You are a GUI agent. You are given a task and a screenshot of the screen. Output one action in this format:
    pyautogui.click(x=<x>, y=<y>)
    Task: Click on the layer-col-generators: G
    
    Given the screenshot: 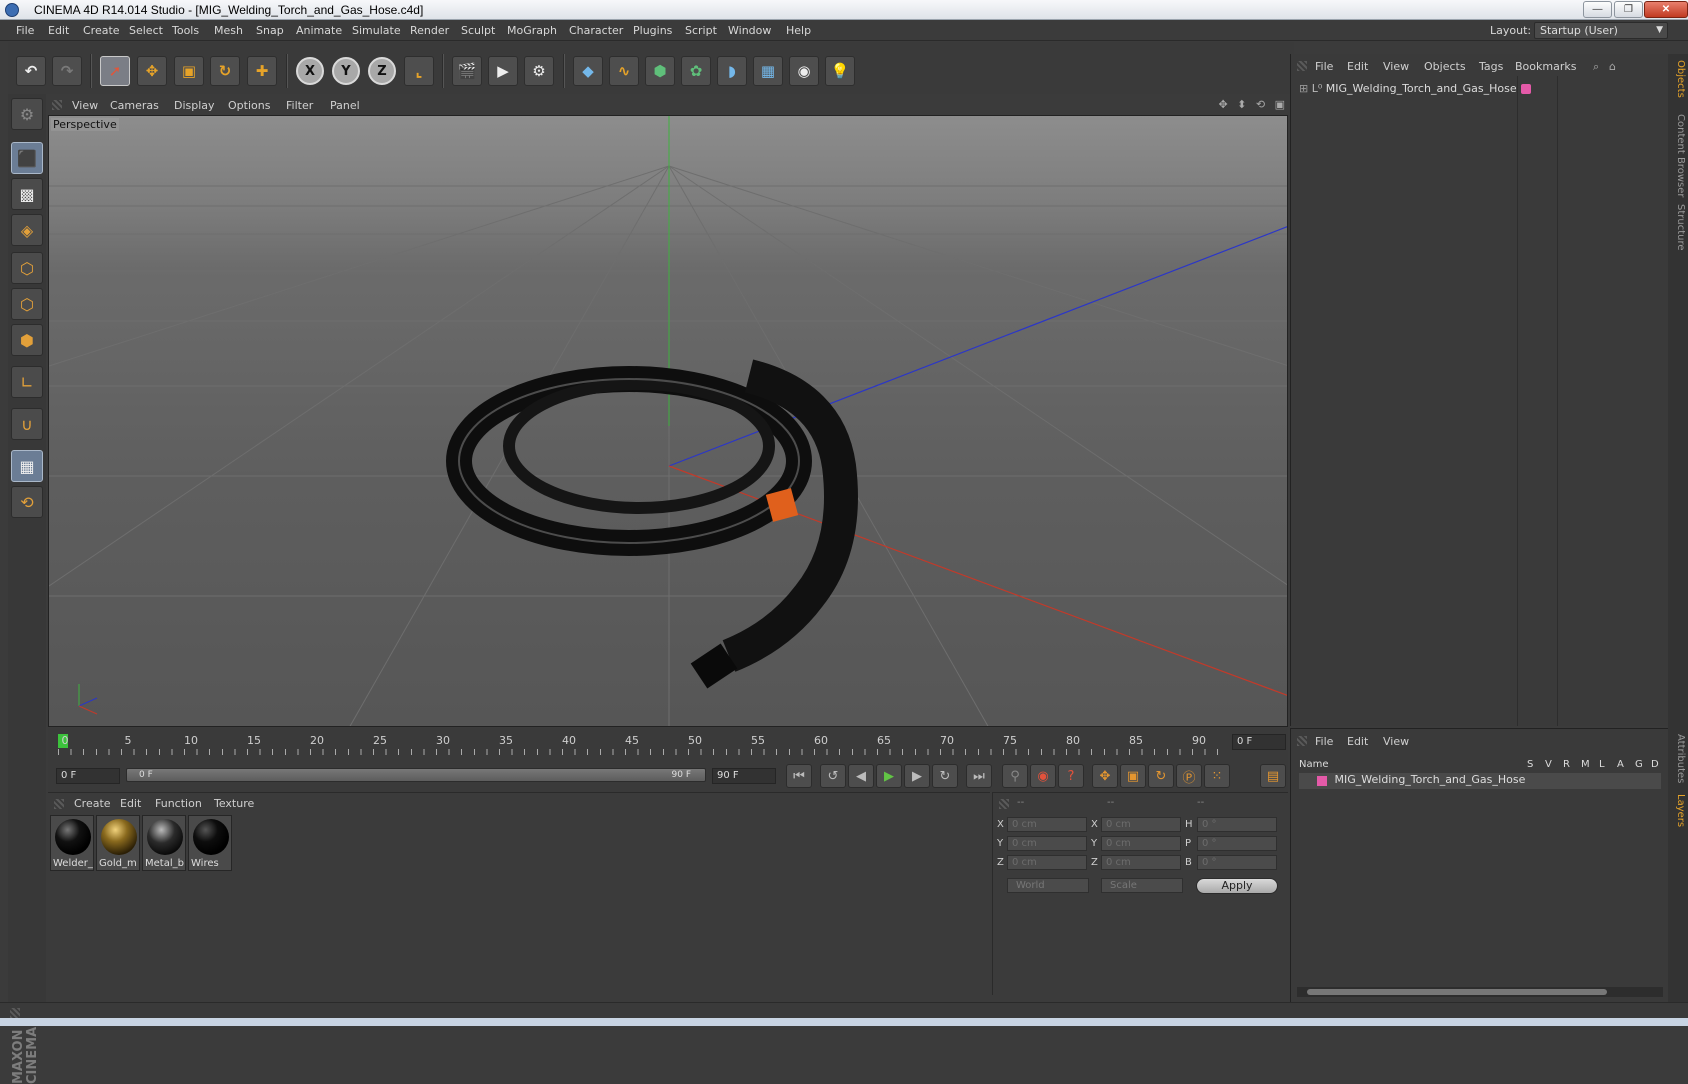 What is the action you would take?
    pyautogui.click(x=1639, y=764)
    